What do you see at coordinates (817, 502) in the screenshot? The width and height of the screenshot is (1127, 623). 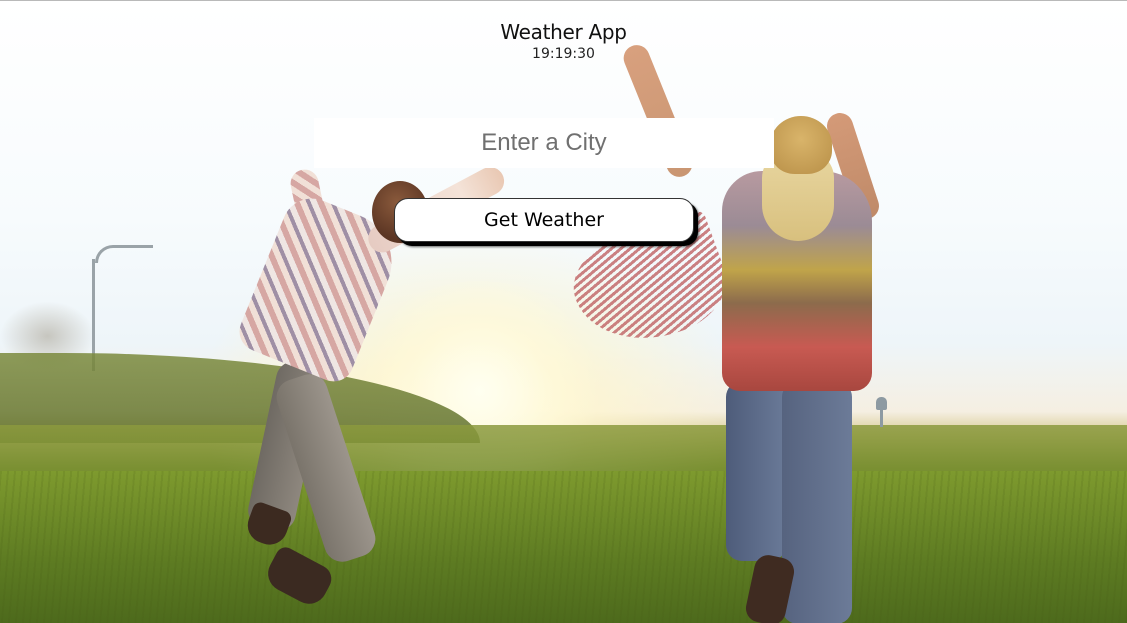 I see `woman-leg-right` at bounding box center [817, 502].